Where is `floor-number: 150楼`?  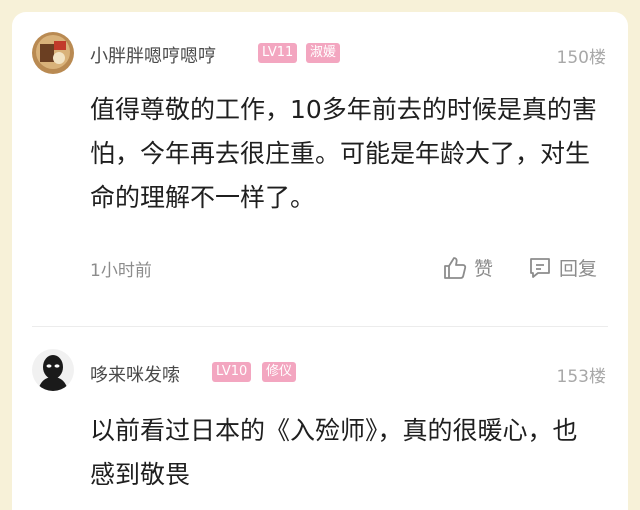
floor-number: 150楼 is located at coordinates (581, 58).